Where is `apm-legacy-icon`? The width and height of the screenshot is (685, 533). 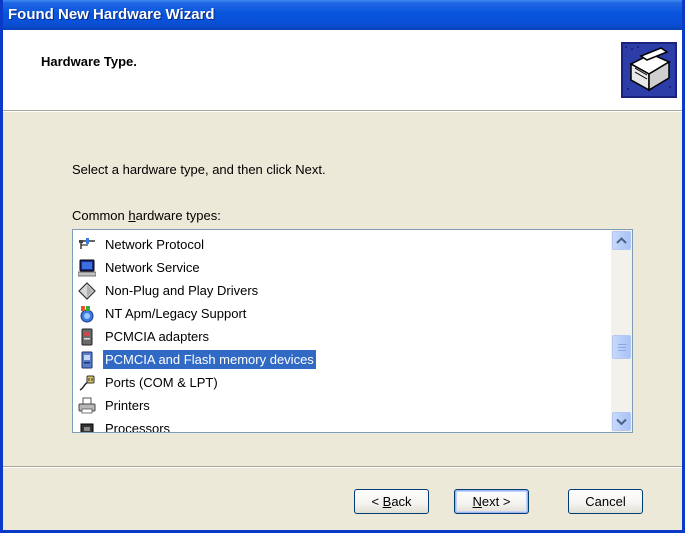 apm-legacy-icon is located at coordinates (87, 314).